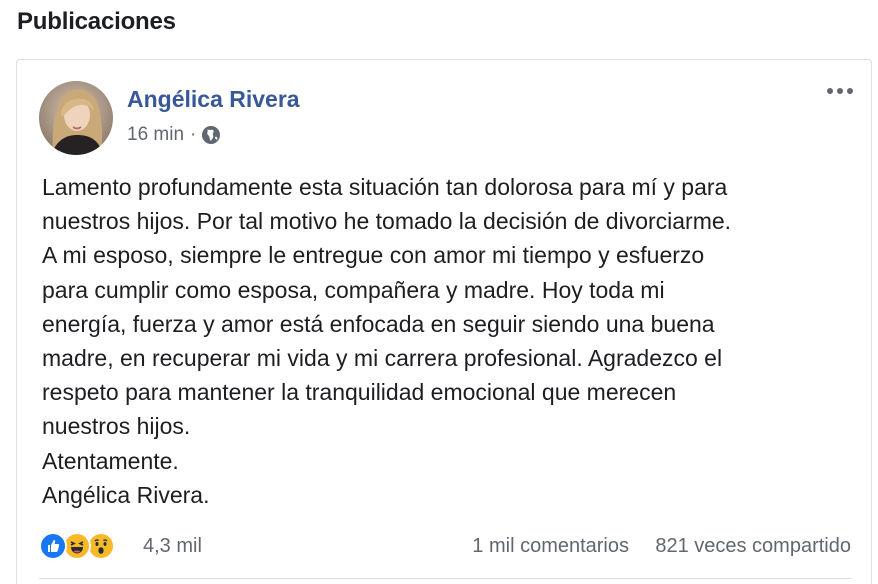  What do you see at coordinates (445, 578) in the screenshot?
I see `divider` at bounding box center [445, 578].